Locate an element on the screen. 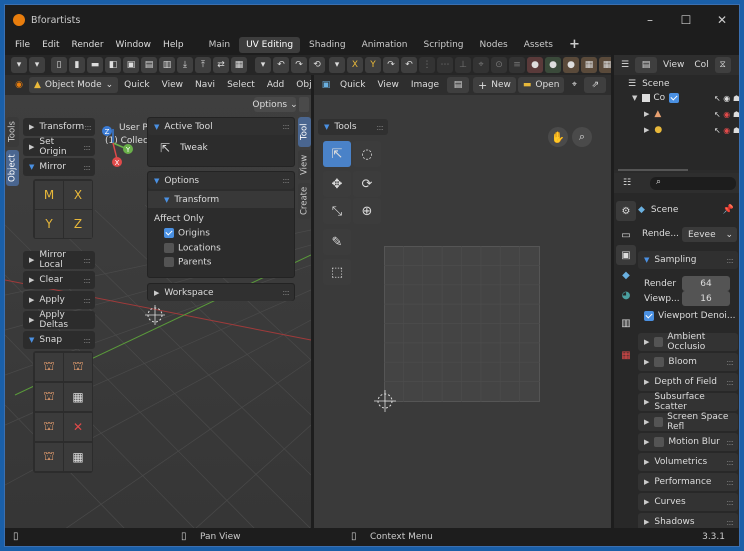  tab-shading: Shading is located at coordinates (327, 45).